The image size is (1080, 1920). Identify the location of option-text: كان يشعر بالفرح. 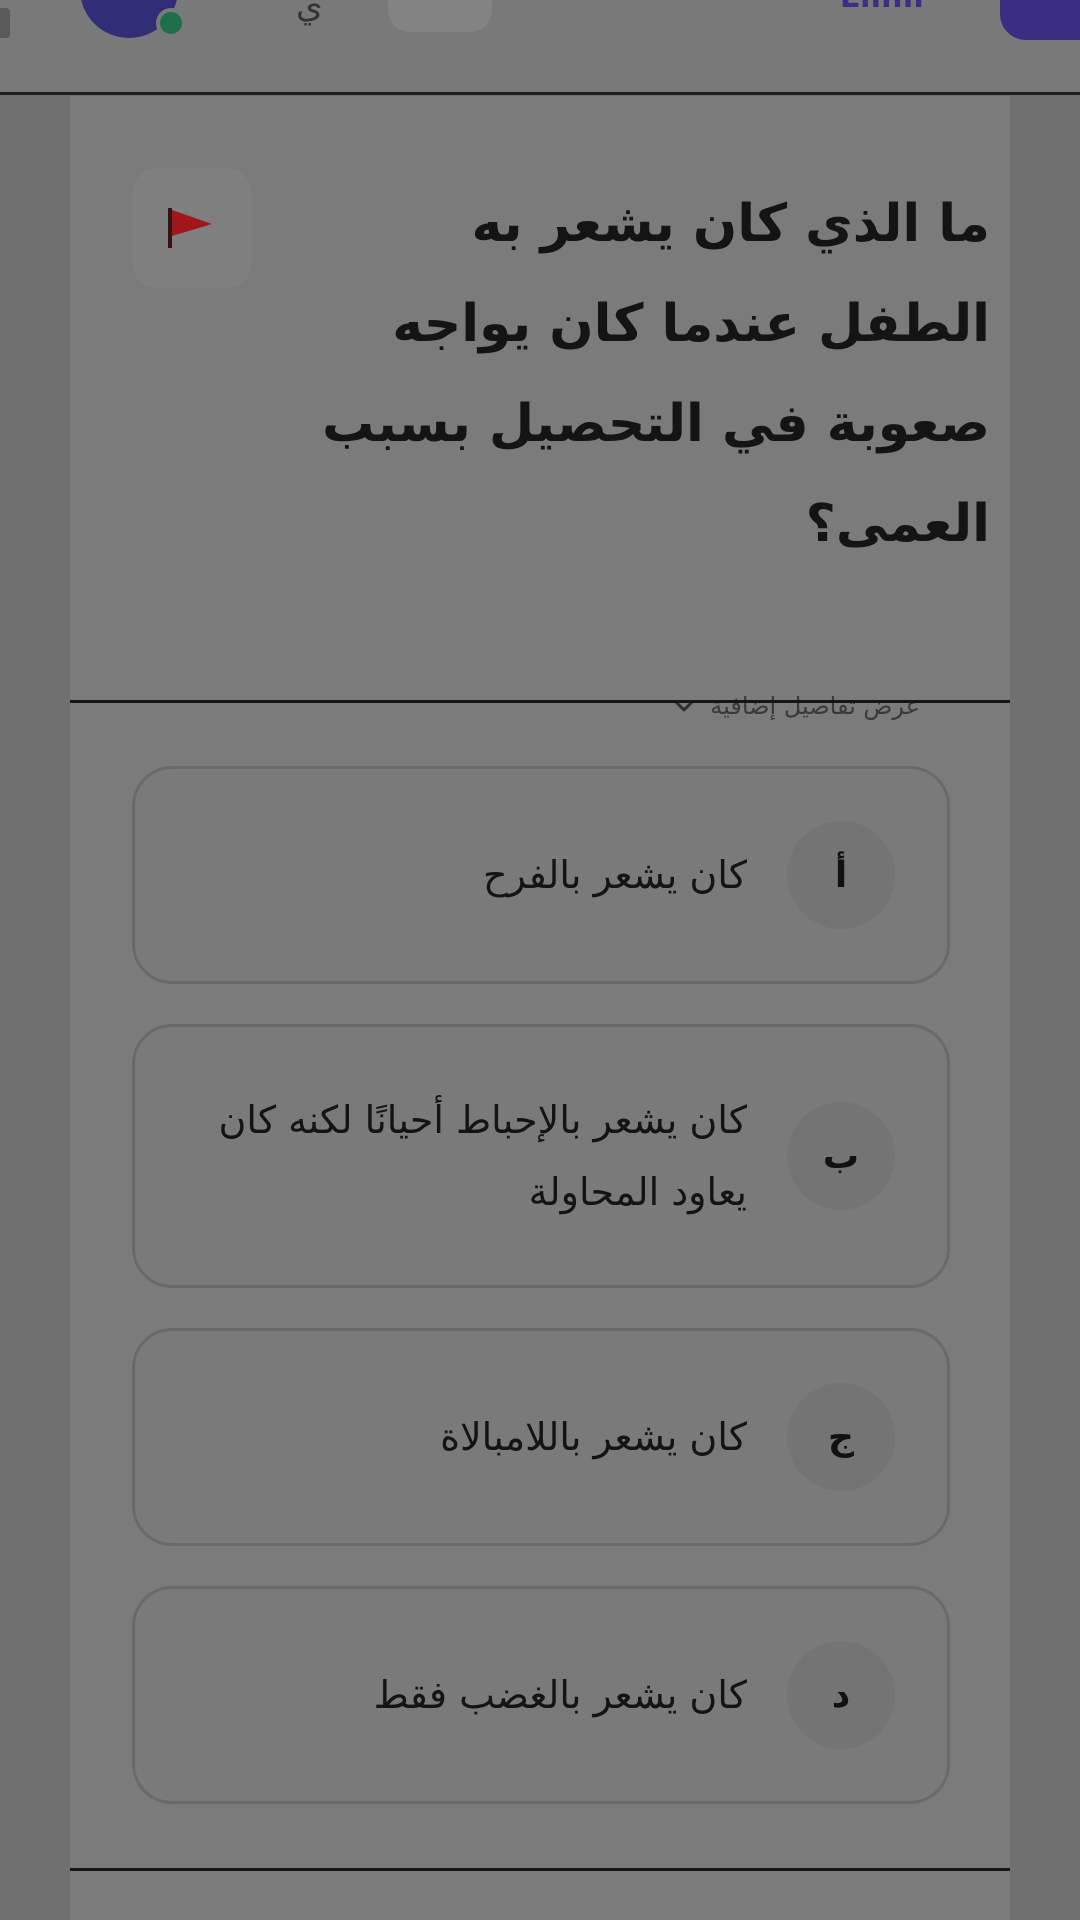
(615, 875).